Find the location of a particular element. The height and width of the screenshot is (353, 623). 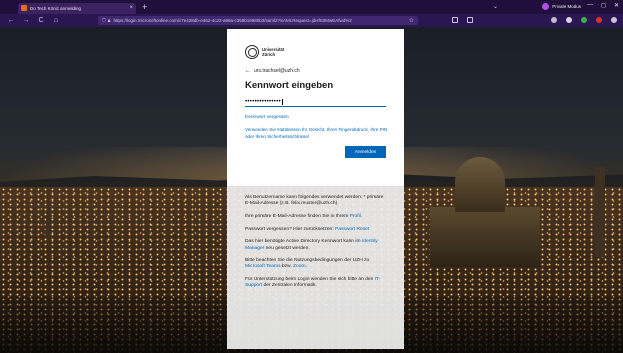

tower is located at coordinates (600, 212).